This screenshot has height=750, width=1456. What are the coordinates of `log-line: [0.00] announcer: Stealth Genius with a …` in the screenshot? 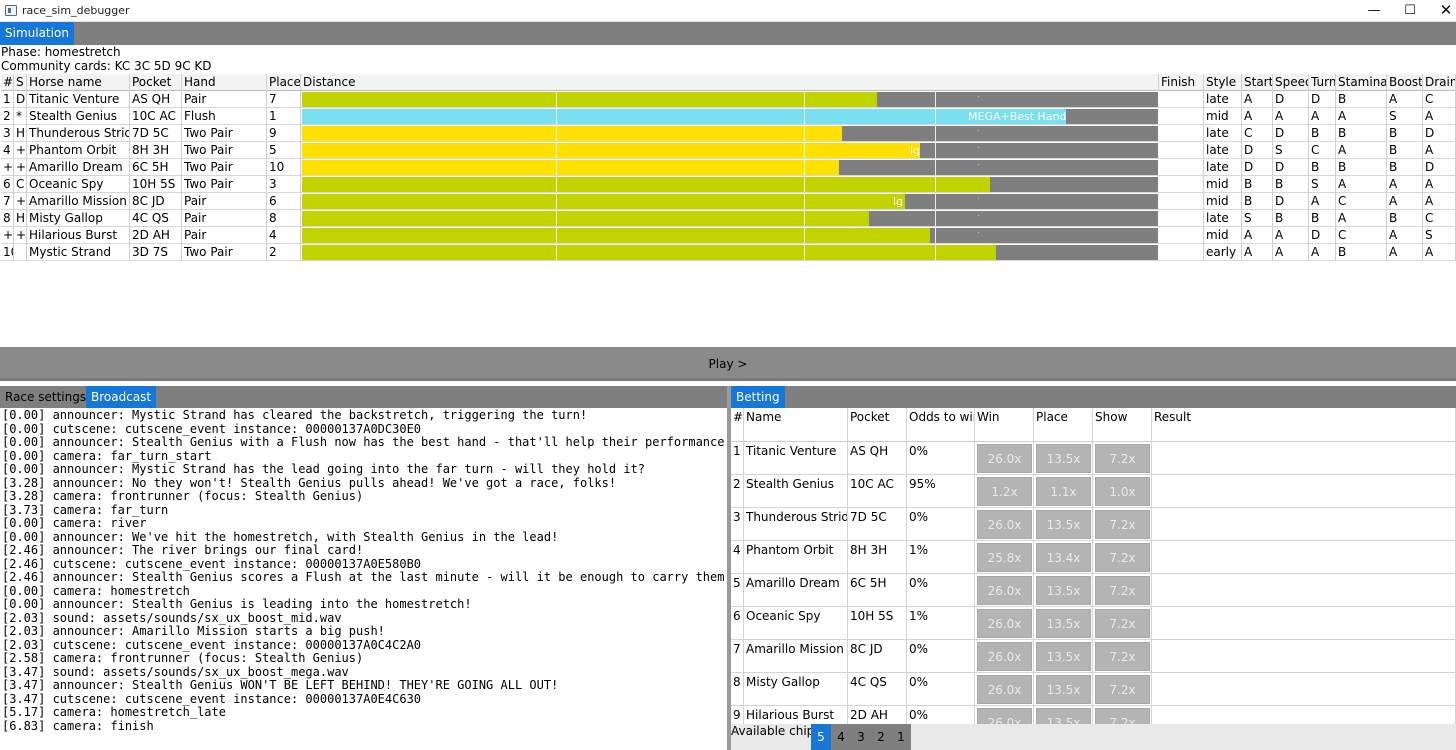 It's located at (364, 442).